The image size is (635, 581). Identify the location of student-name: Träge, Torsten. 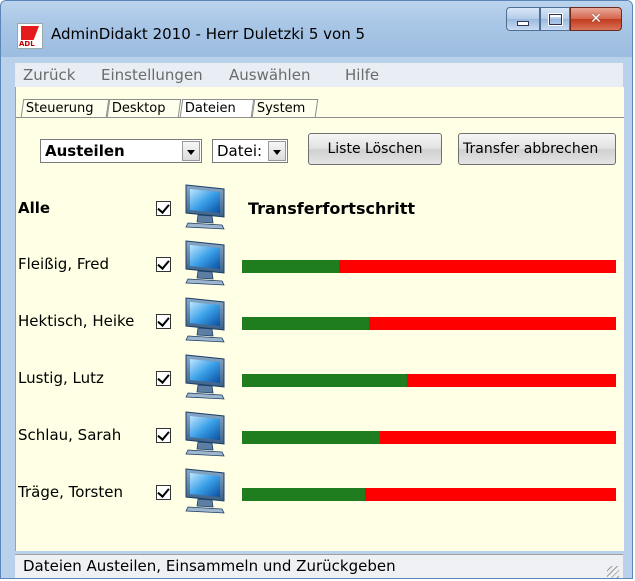
(70, 492).